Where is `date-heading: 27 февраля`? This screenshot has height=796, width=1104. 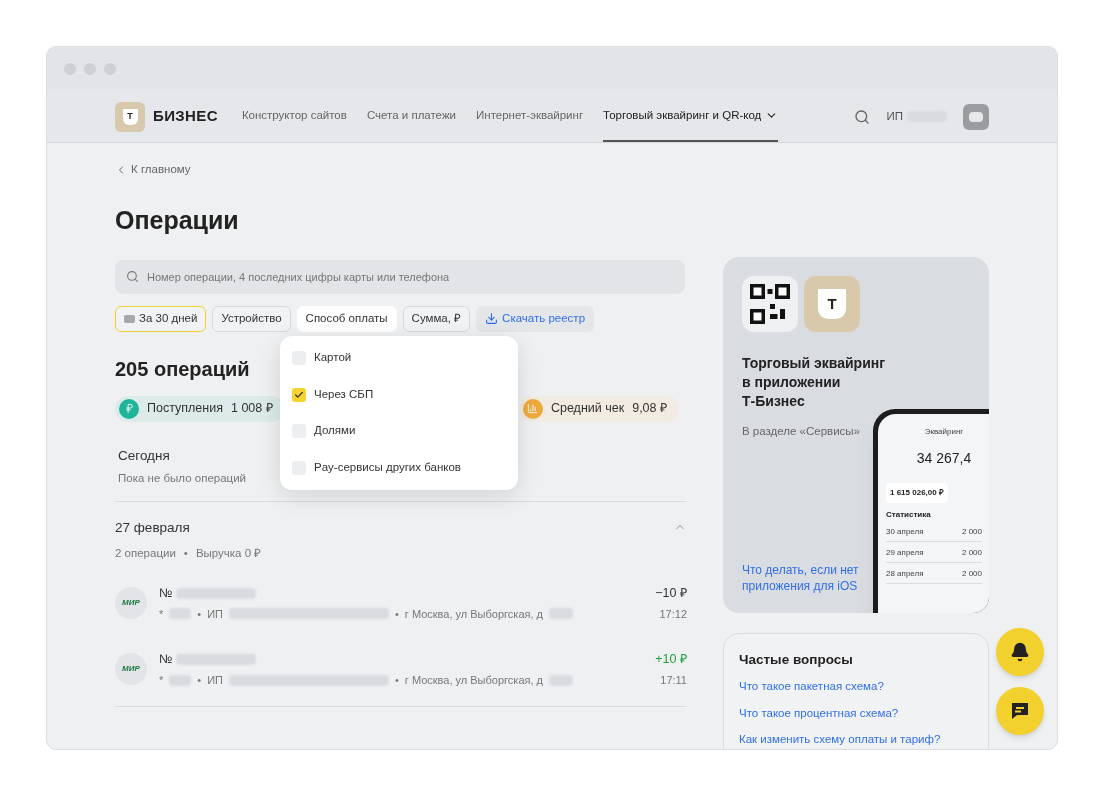 date-heading: 27 февраля is located at coordinates (153, 528).